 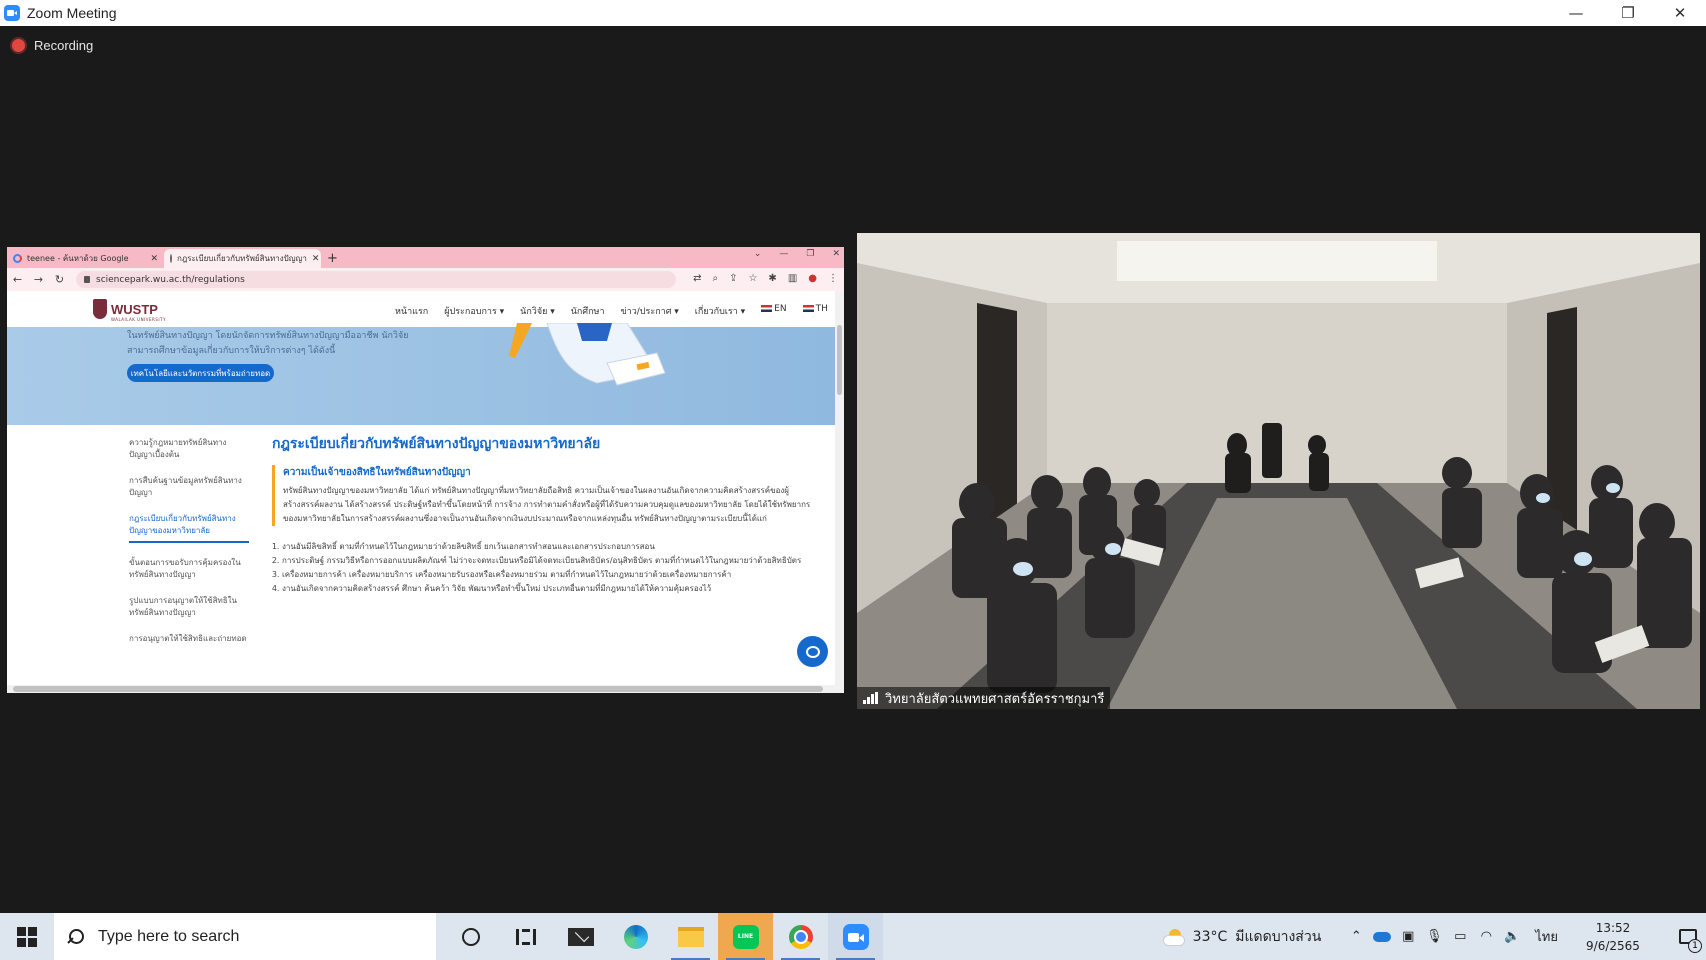 I want to click on chrome-app-button, so click(x=800, y=936).